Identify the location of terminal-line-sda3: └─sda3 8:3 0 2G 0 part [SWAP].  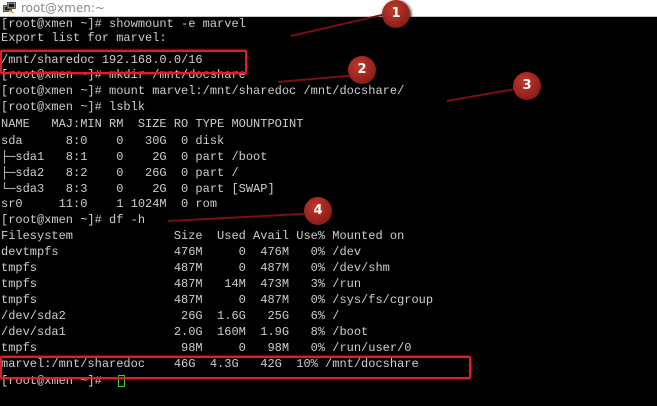
(138, 189).